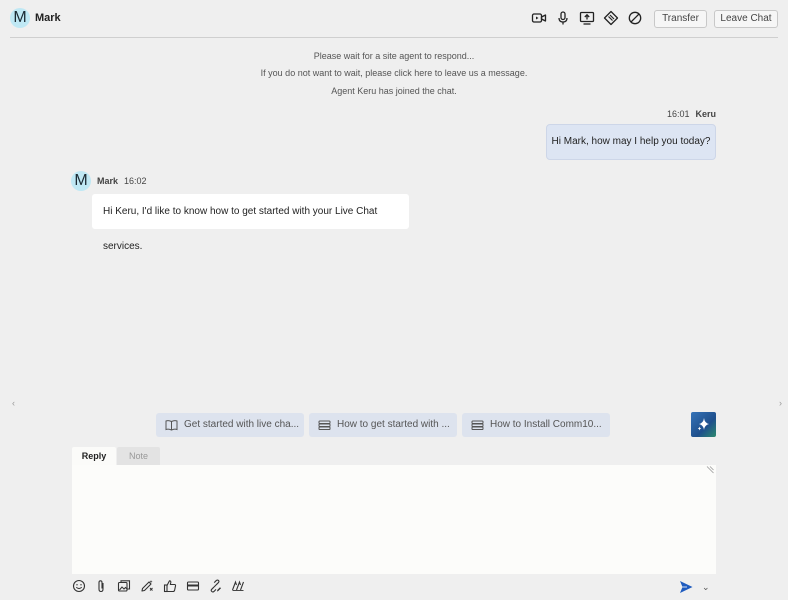  I want to click on attachment-icon, so click(101, 586).